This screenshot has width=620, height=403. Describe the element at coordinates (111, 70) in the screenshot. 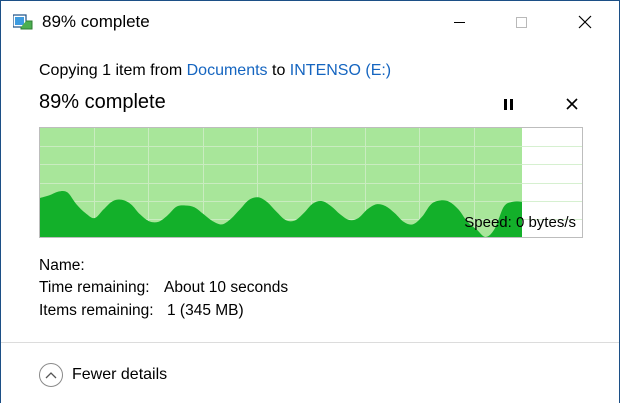

I see `copy-prefix: Copying 1 item from` at that location.